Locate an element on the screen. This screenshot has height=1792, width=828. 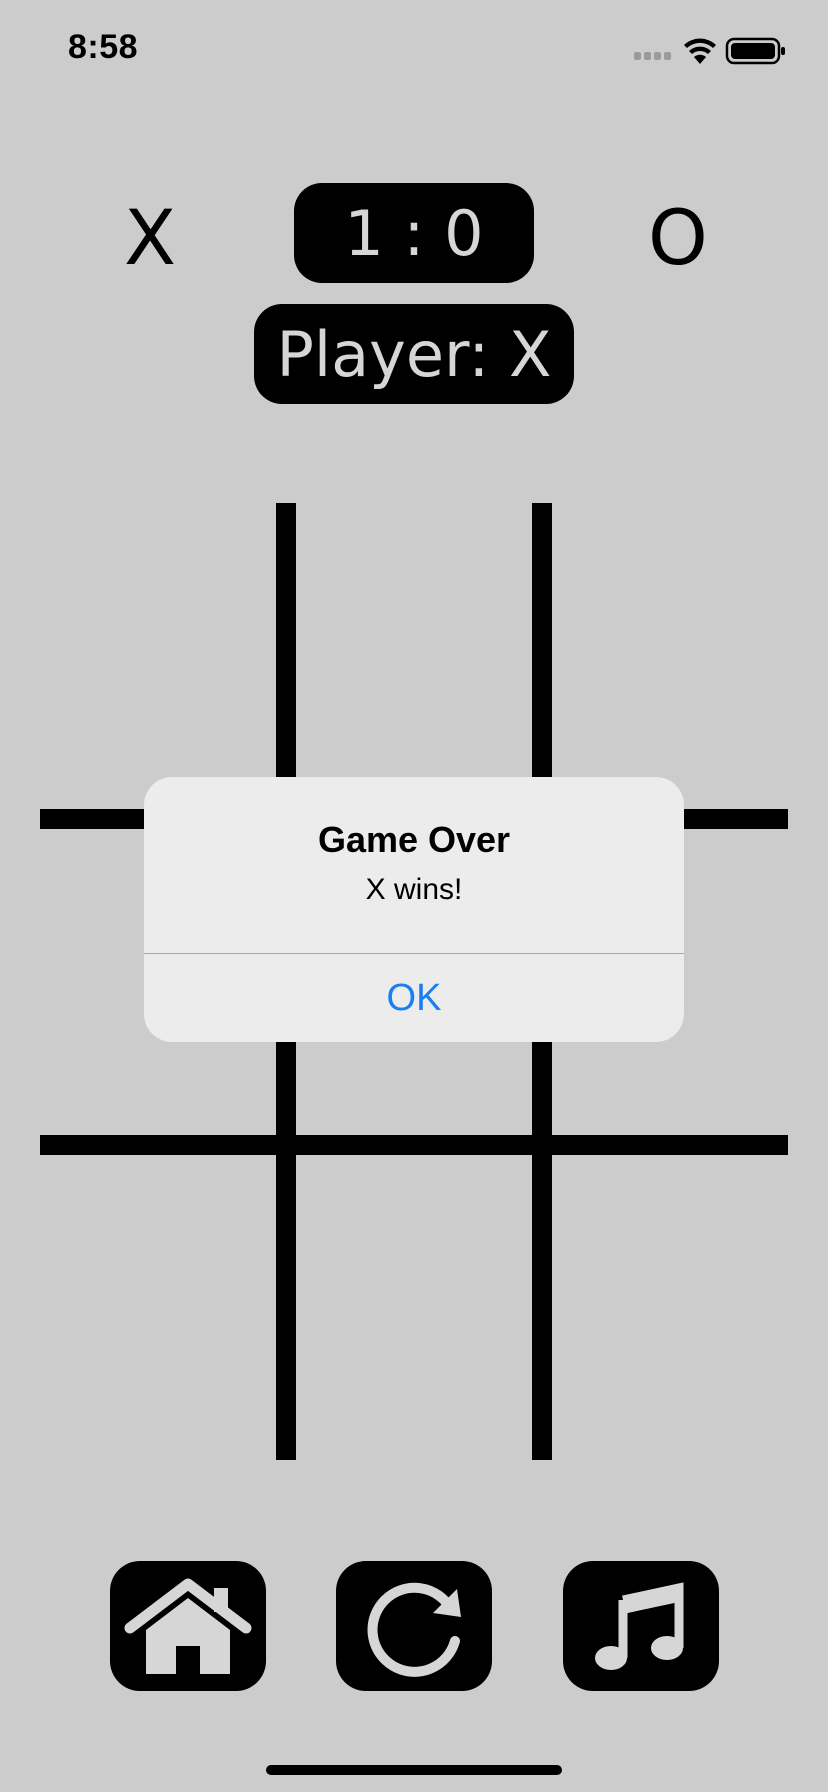
alert-title: Game Over is located at coordinates (414, 839).